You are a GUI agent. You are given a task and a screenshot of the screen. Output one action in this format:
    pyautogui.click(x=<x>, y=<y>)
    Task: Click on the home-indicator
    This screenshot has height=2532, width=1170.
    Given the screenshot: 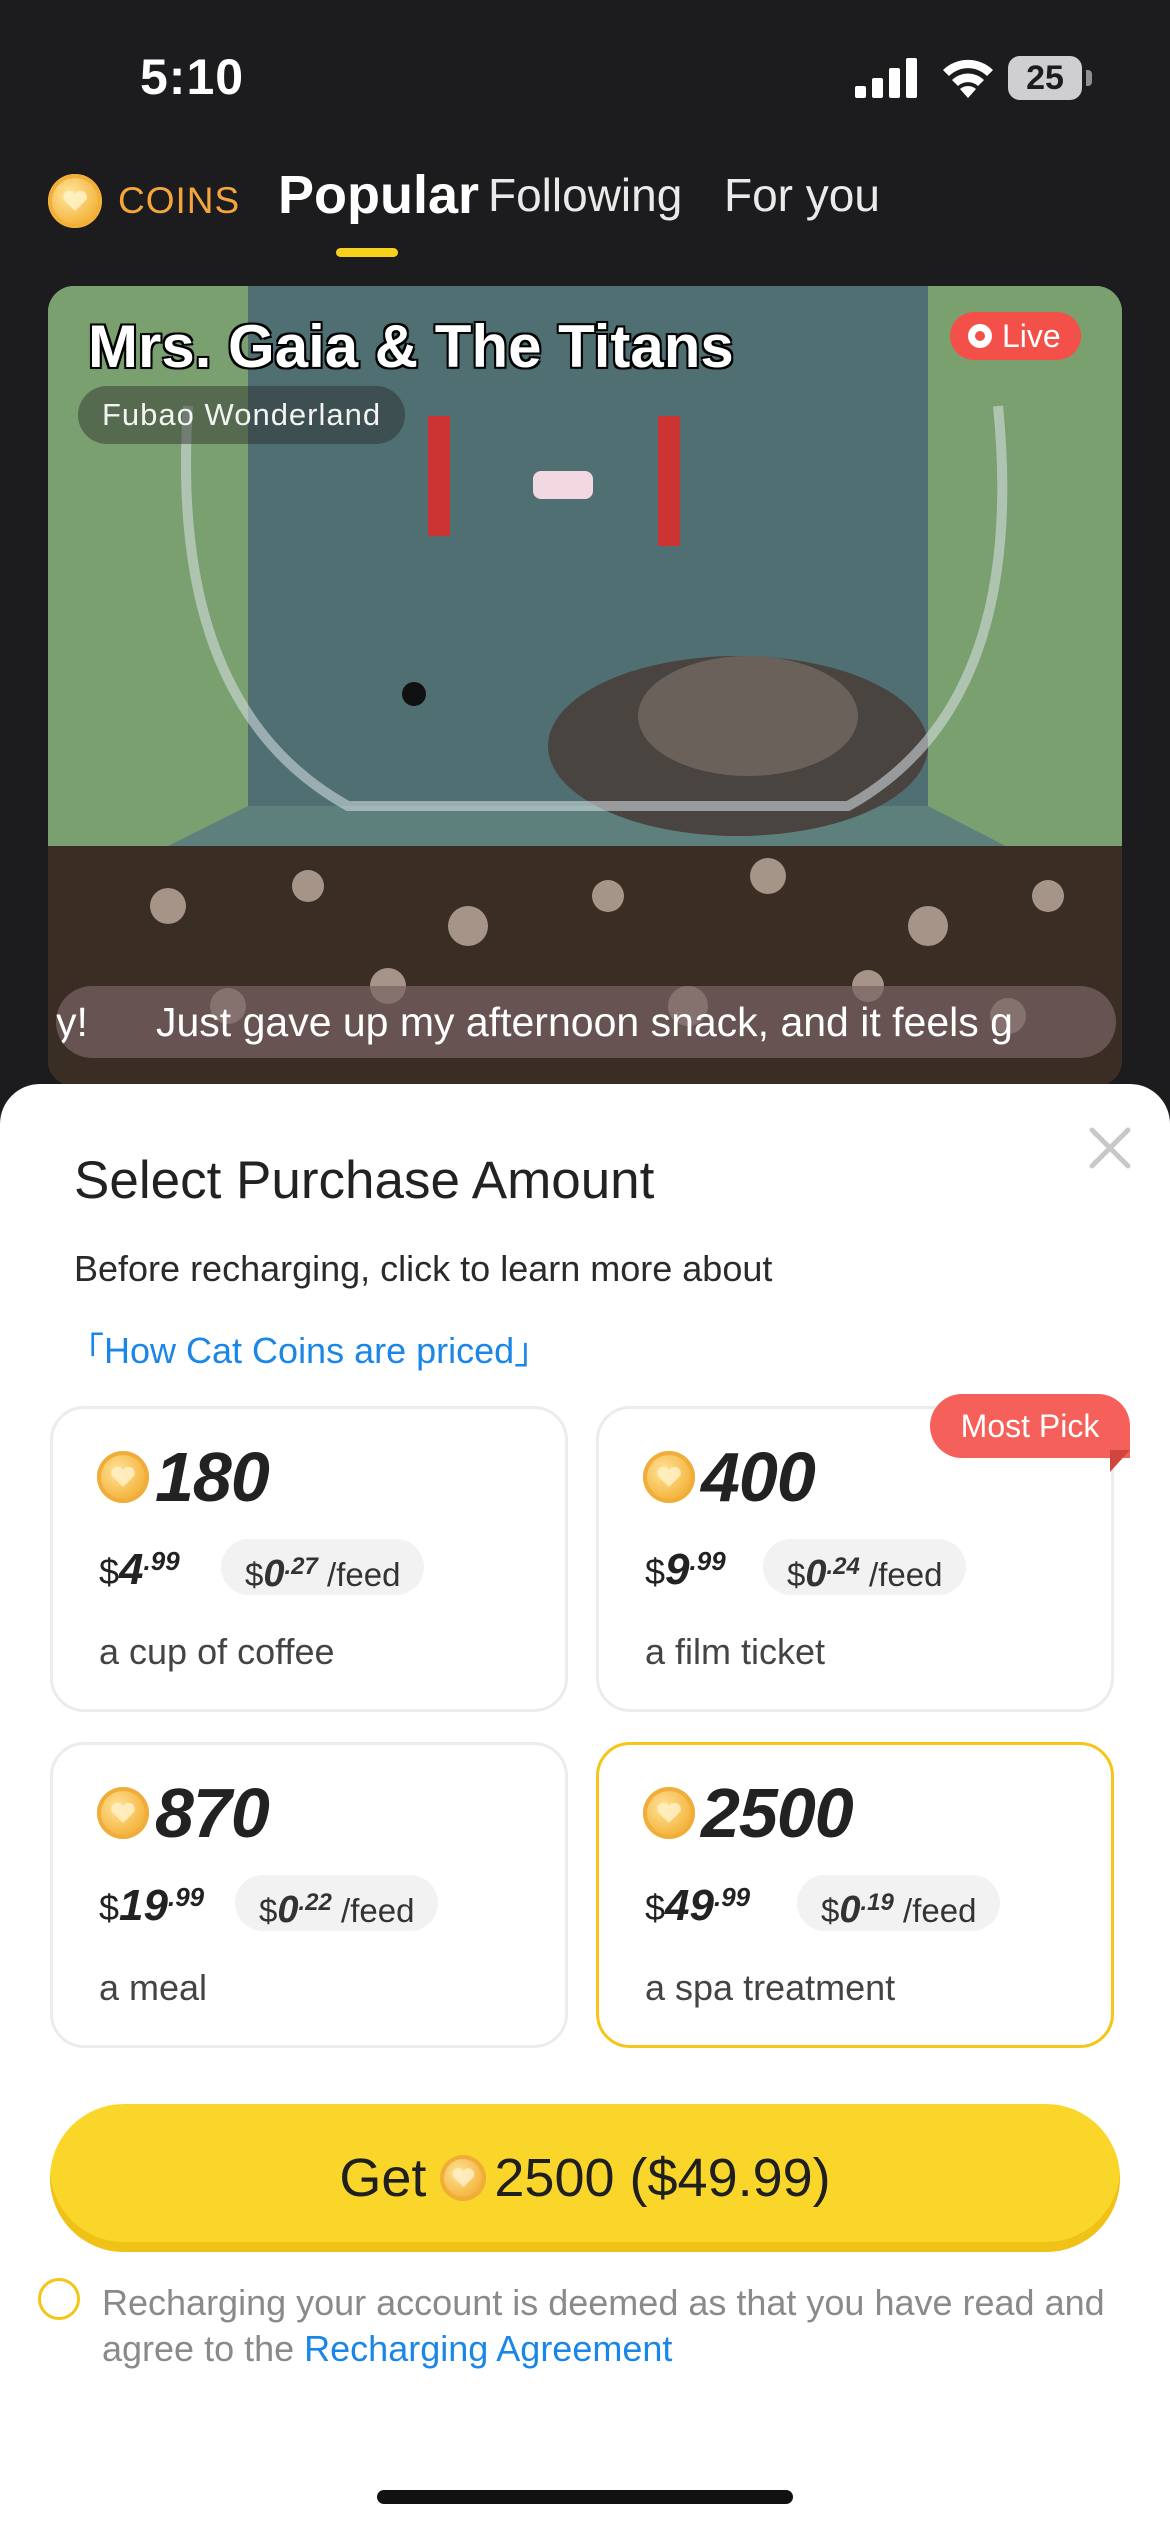 What is the action you would take?
    pyautogui.click(x=585, y=2497)
    